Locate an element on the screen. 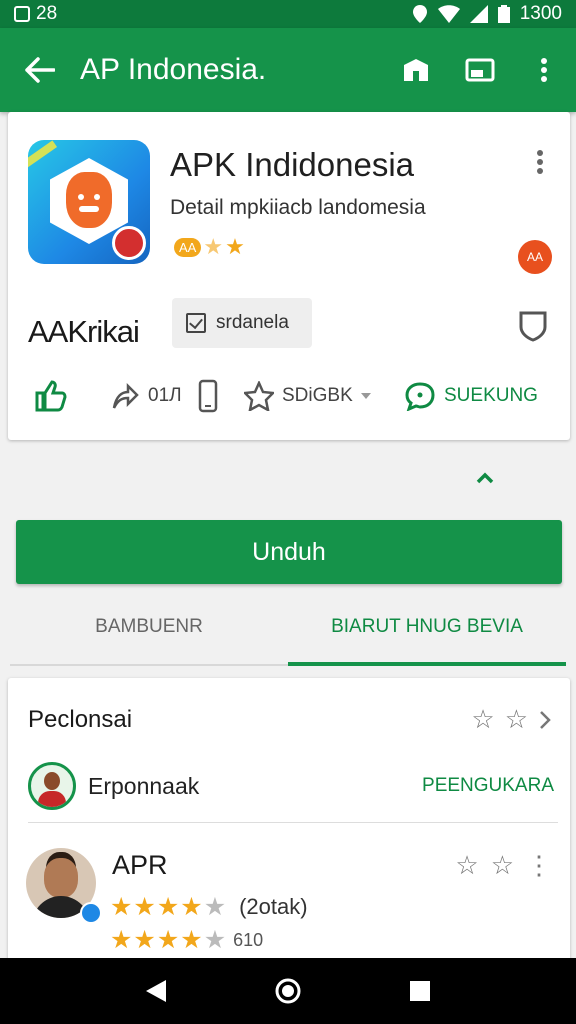 This screenshot has width=576, height=1024. library-button is located at coordinates (416, 70).